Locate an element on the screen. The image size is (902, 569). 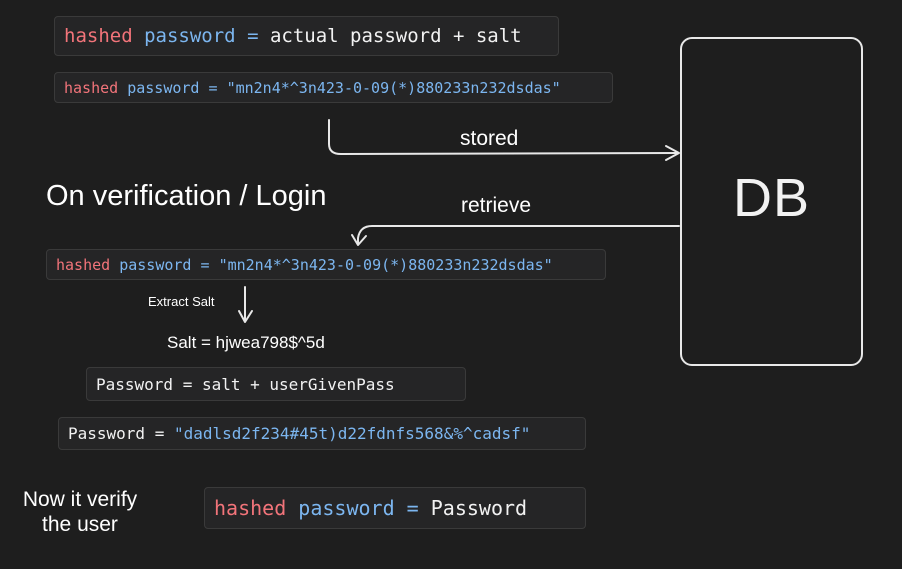
retrieved-hash-value: "mn2n4*^3n423-0-09(*)880233n232dsdas" is located at coordinates (385, 264).